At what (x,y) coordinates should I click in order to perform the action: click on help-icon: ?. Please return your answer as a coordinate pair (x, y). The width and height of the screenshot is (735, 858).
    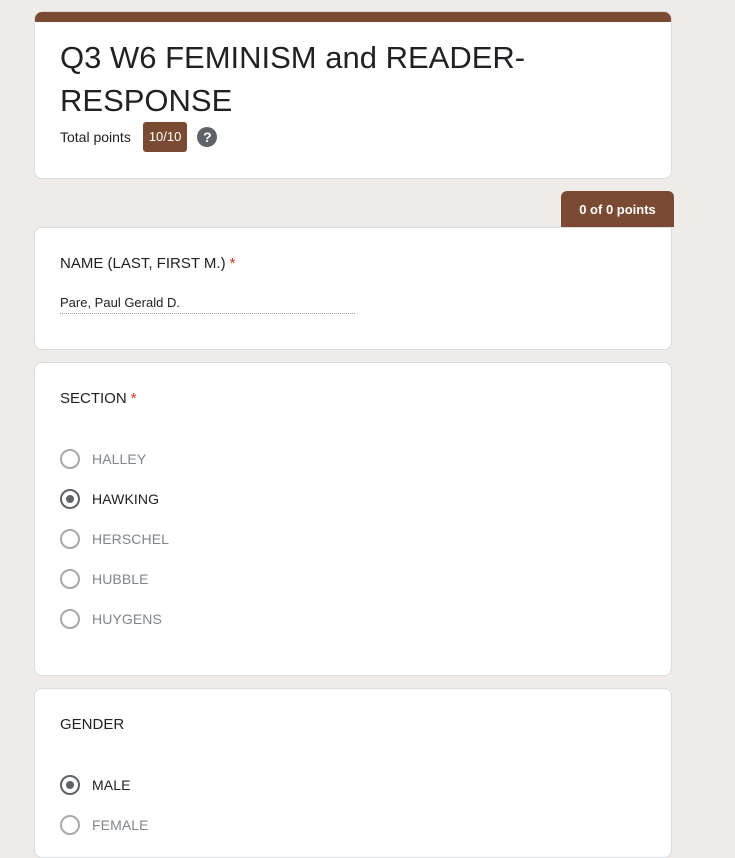
    Looking at the image, I should click on (207, 137).